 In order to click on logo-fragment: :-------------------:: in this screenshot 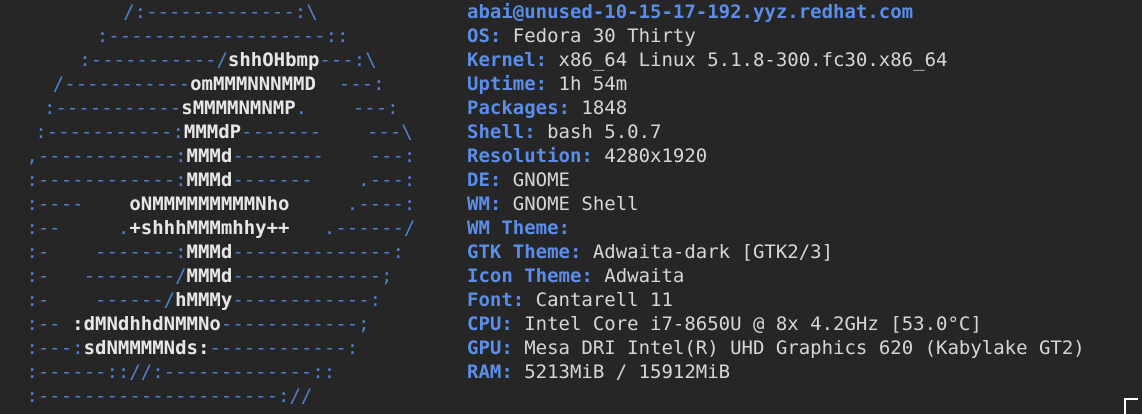, I will do `click(222, 36)`.